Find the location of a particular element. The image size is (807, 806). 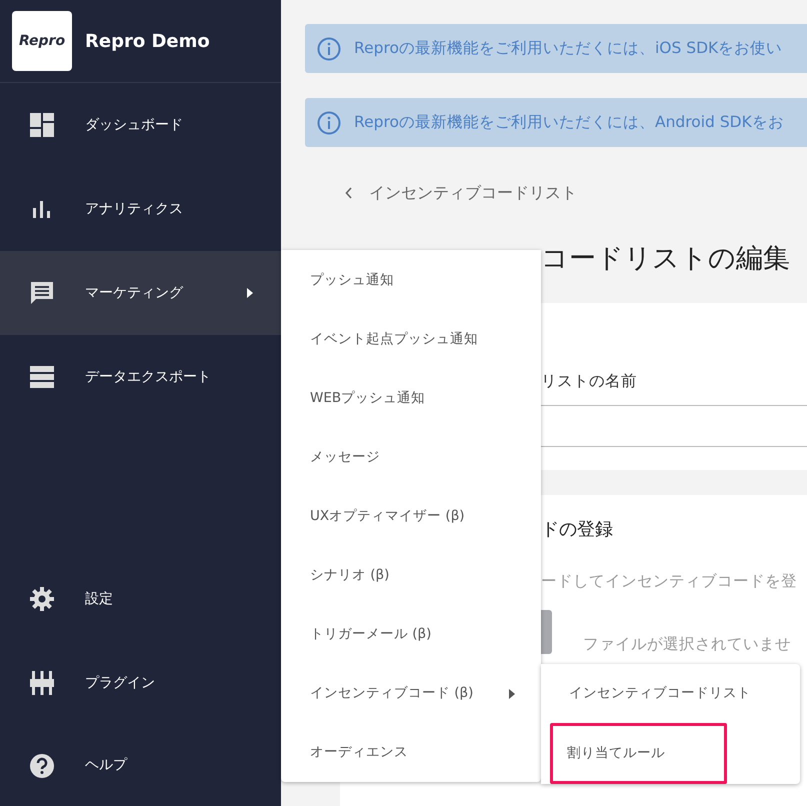

sidebar-item: 設定 is located at coordinates (140, 599).